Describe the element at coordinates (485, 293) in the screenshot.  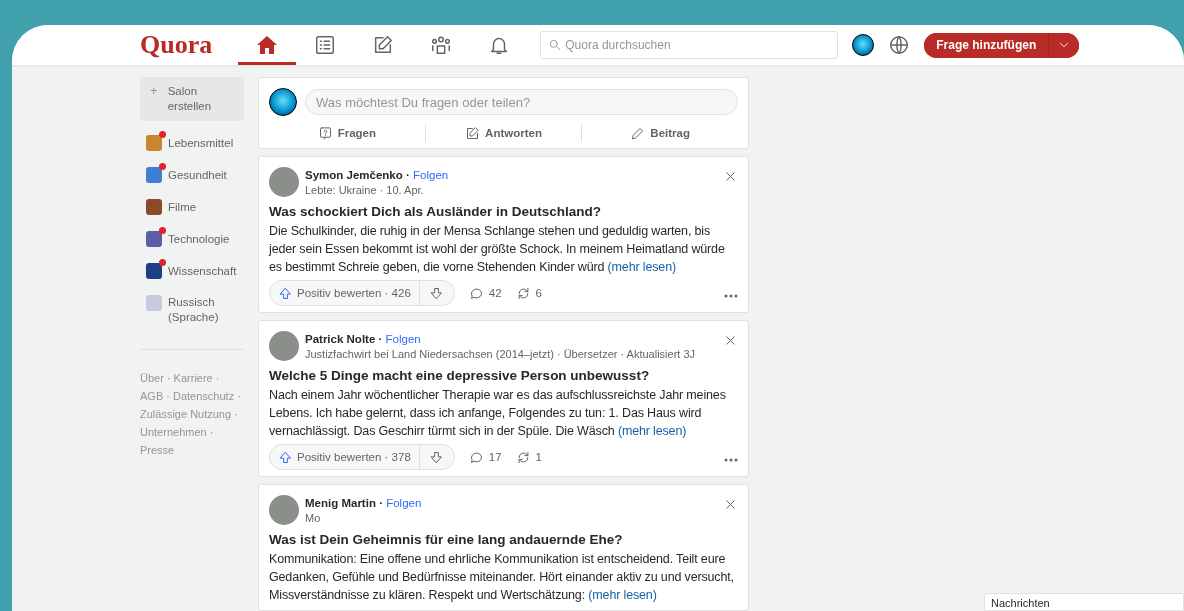
I see `comment-button: 42` at that location.